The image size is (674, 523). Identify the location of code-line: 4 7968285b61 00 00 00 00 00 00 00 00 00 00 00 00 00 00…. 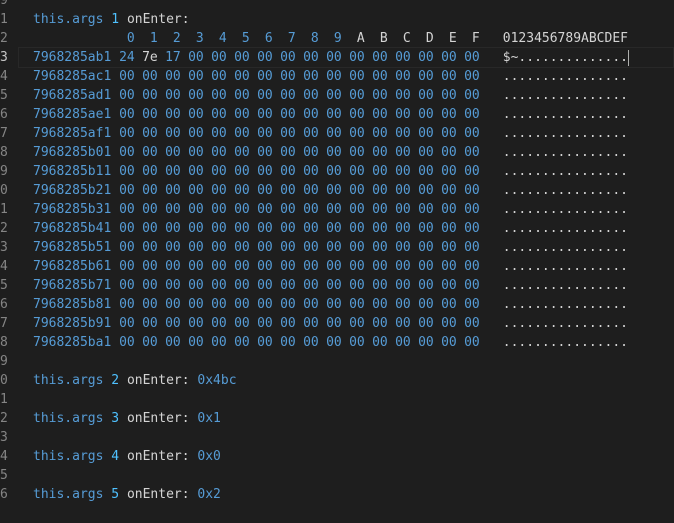
(337, 266).